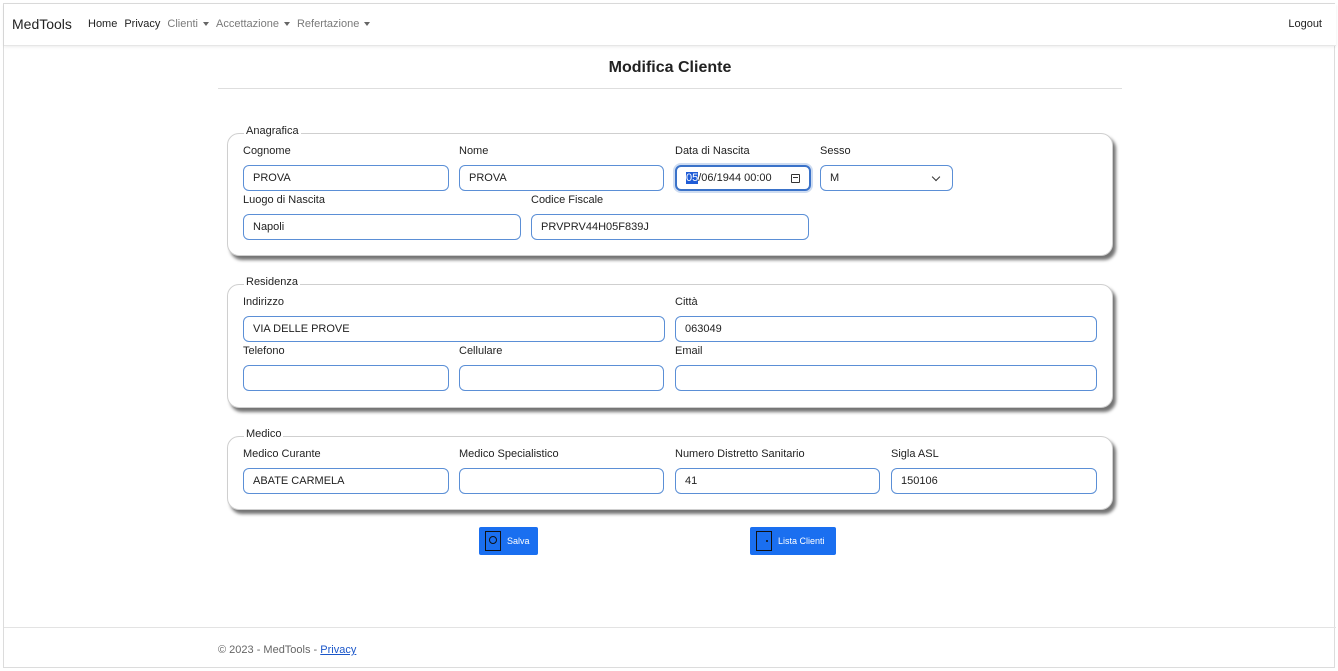  I want to click on logout-link: Logout, so click(1305, 24).